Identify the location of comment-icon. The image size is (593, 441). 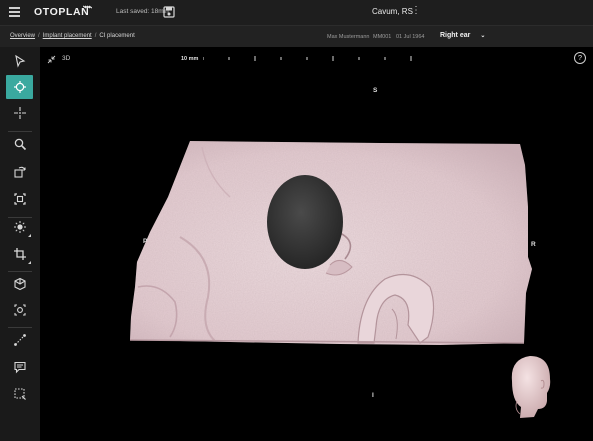
(19, 367).